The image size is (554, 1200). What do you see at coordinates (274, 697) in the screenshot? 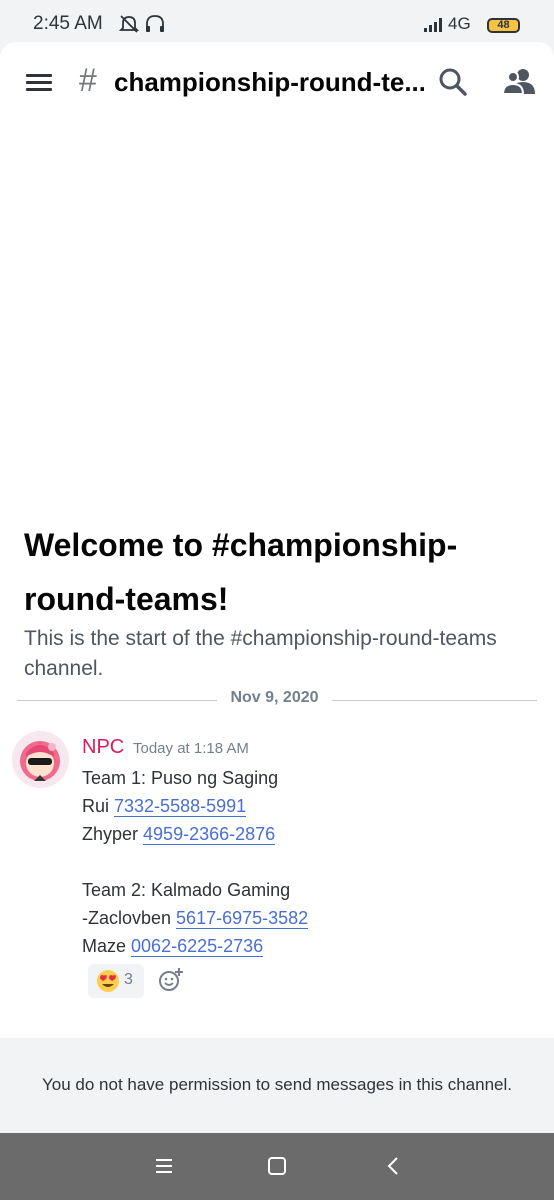
I see `divider-date: Nov 9, 2020` at bounding box center [274, 697].